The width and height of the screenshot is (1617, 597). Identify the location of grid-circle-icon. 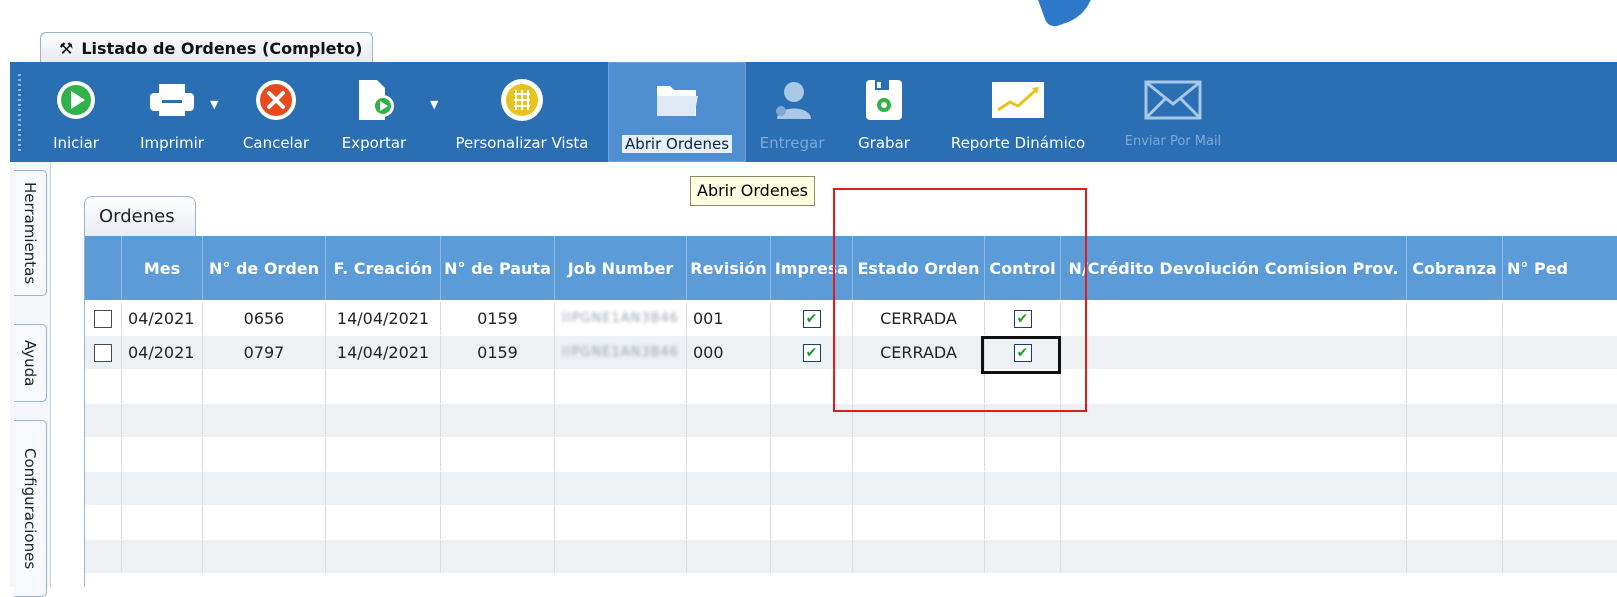
(522, 100).